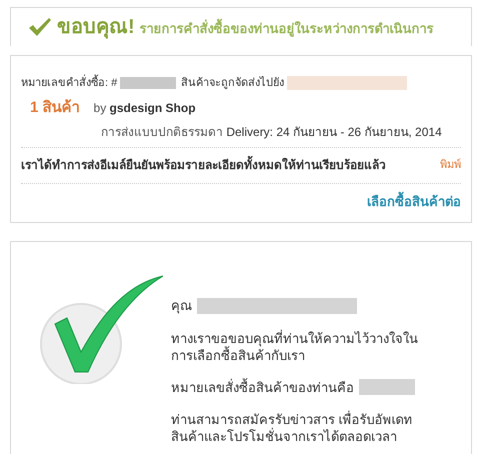 This screenshot has width=482, height=454. What do you see at coordinates (181, 306) in the screenshot?
I see `greeting-label: คุณ` at bounding box center [181, 306].